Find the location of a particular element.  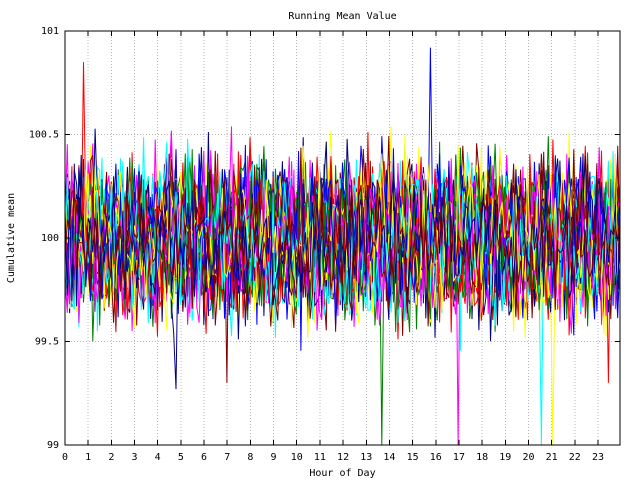

x-axis-label: Hour of Day is located at coordinates (342, 473).